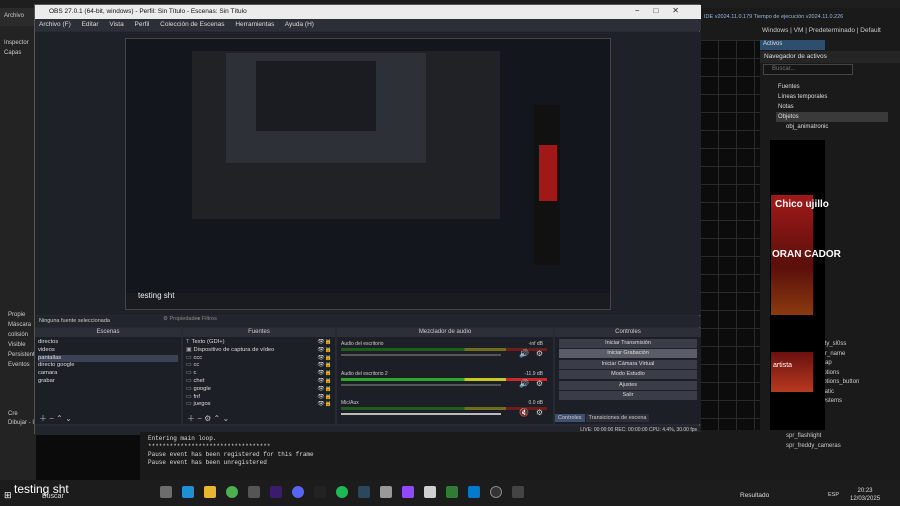 The image size is (900, 506). Describe the element at coordinates (259, 398) in the screenshot. I see `source-item: ▭ fnf 👁🔒` at that location.